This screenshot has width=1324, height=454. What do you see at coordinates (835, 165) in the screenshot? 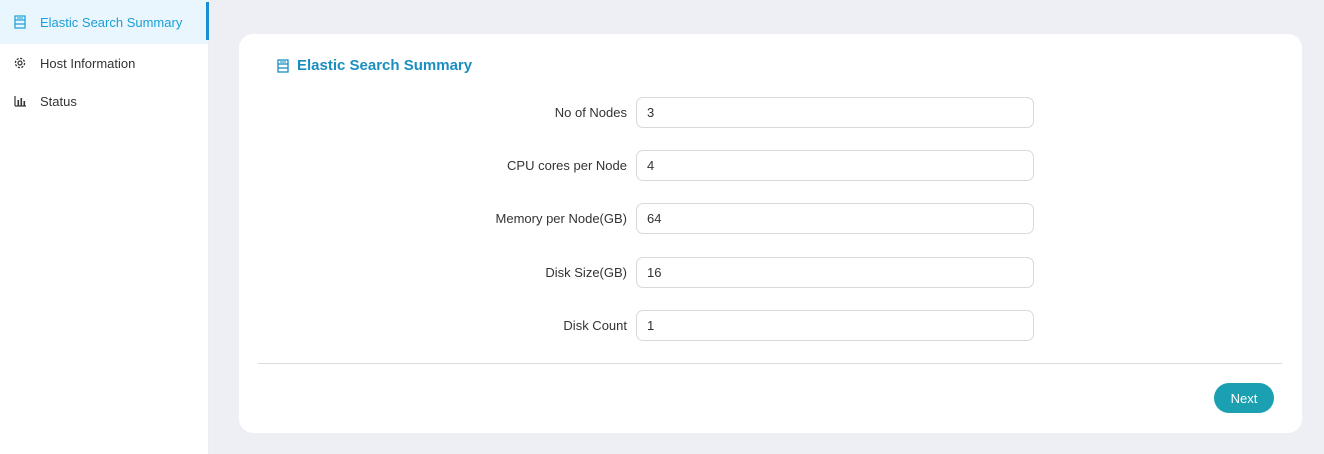
I see `cpu-cores-input` at bounding box center [835, 165].